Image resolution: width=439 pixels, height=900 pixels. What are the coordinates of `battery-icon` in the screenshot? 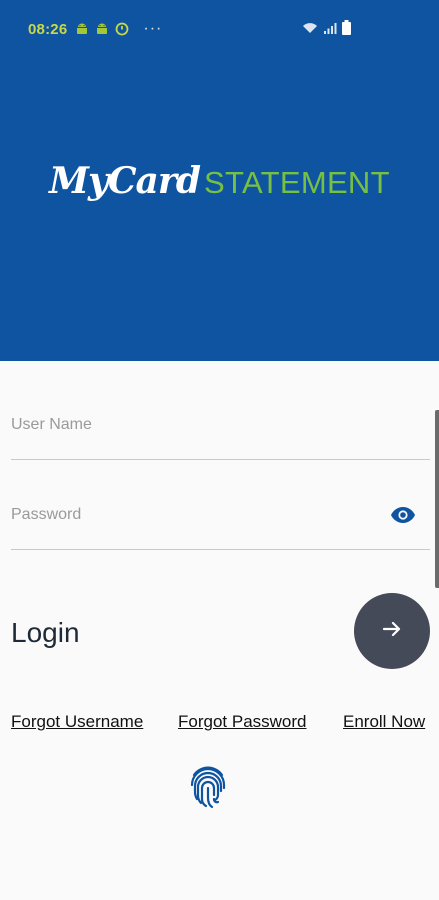 It's located at (346, 30).